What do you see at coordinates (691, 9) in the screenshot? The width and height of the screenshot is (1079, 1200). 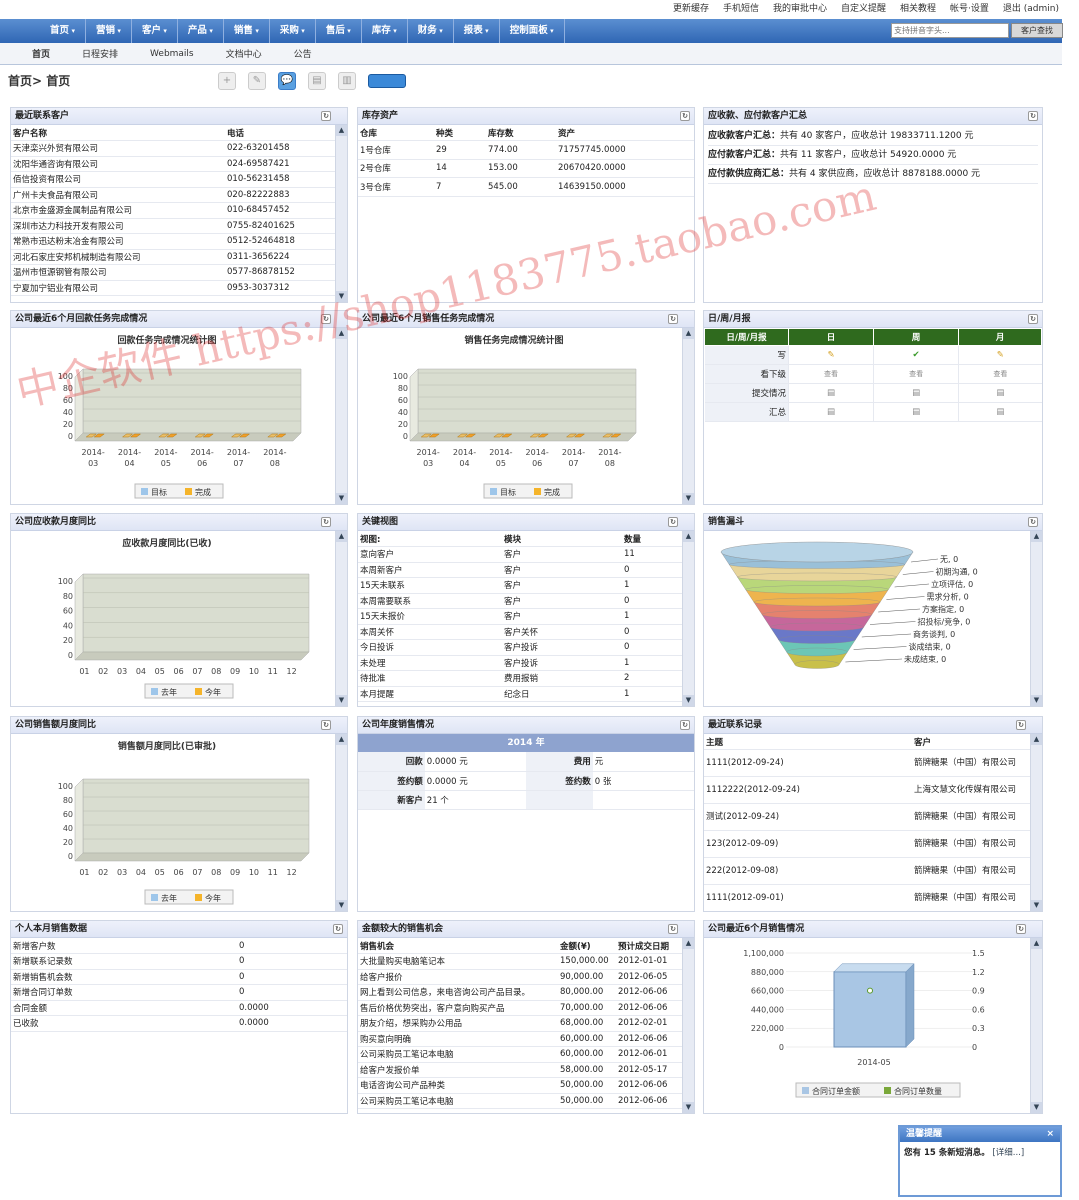 I see `top-link: 更新缓存` at bounding box center [691, 9].